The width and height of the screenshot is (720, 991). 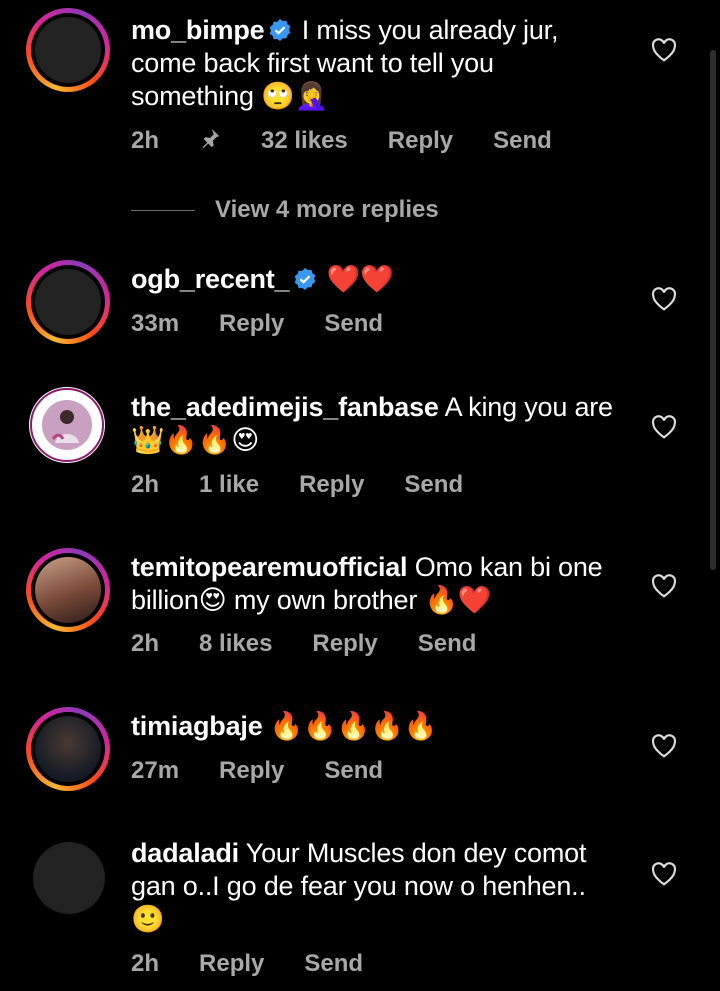 What do you see at coordinates (163, 210) in the screenshot?
I see `divider-line` at bounding box center [163, 210].